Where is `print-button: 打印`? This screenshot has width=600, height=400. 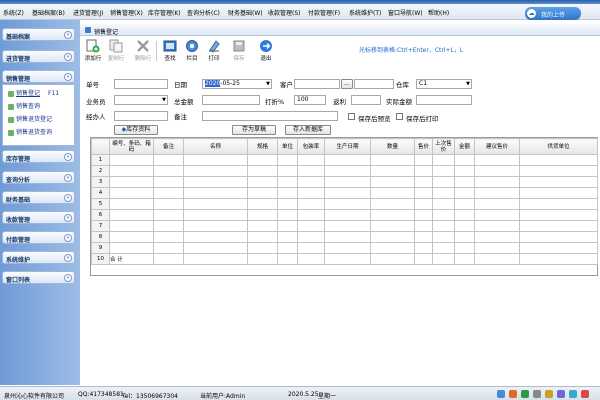
print-button: 打印 is located at coordinates (214, 52).